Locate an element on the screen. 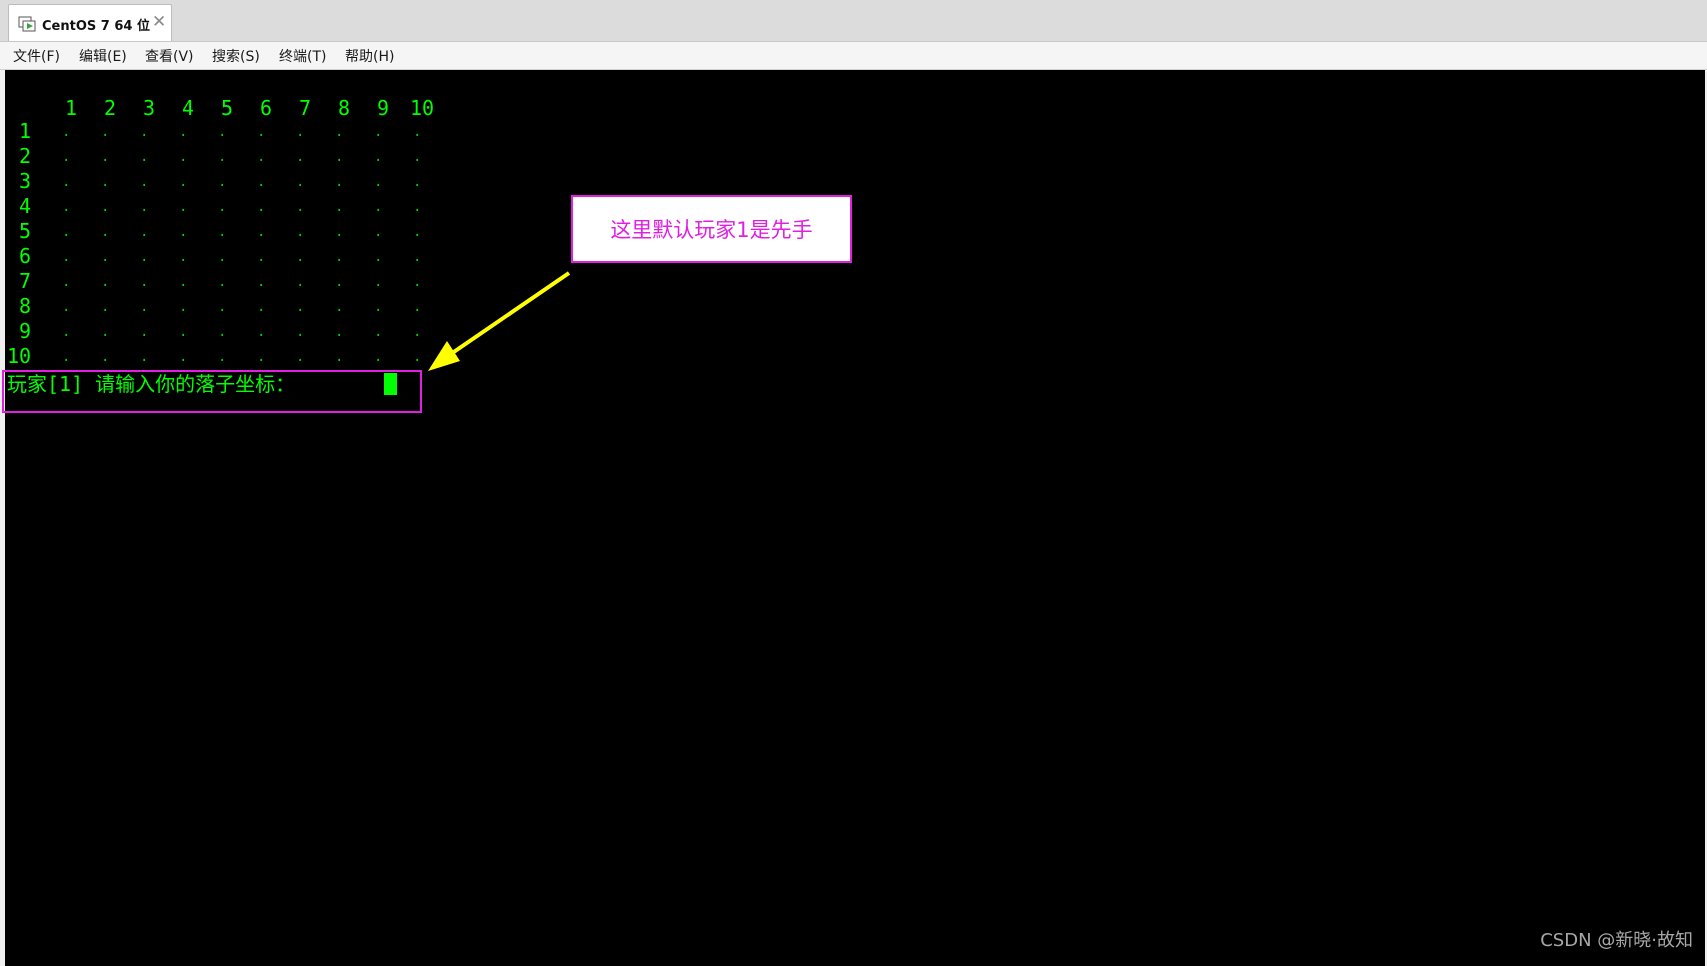  row-header: 8 is located at coordinates (25, 306).